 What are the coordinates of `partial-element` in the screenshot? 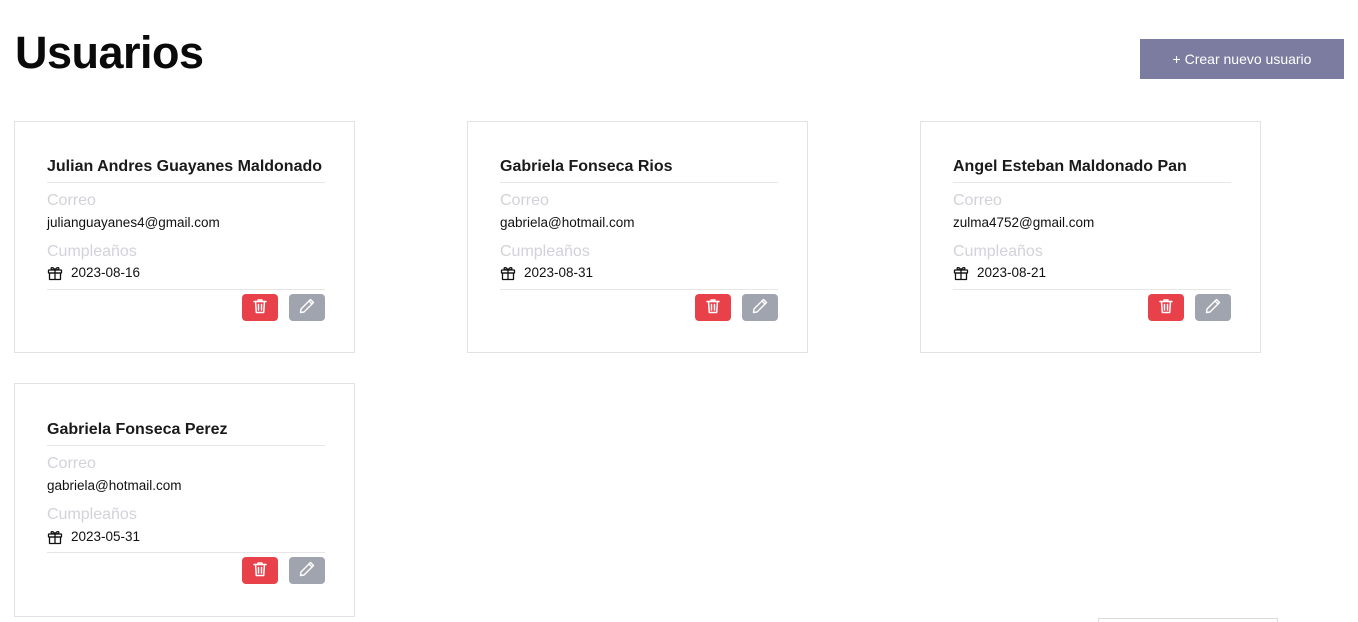 It's located at (1188, 620).